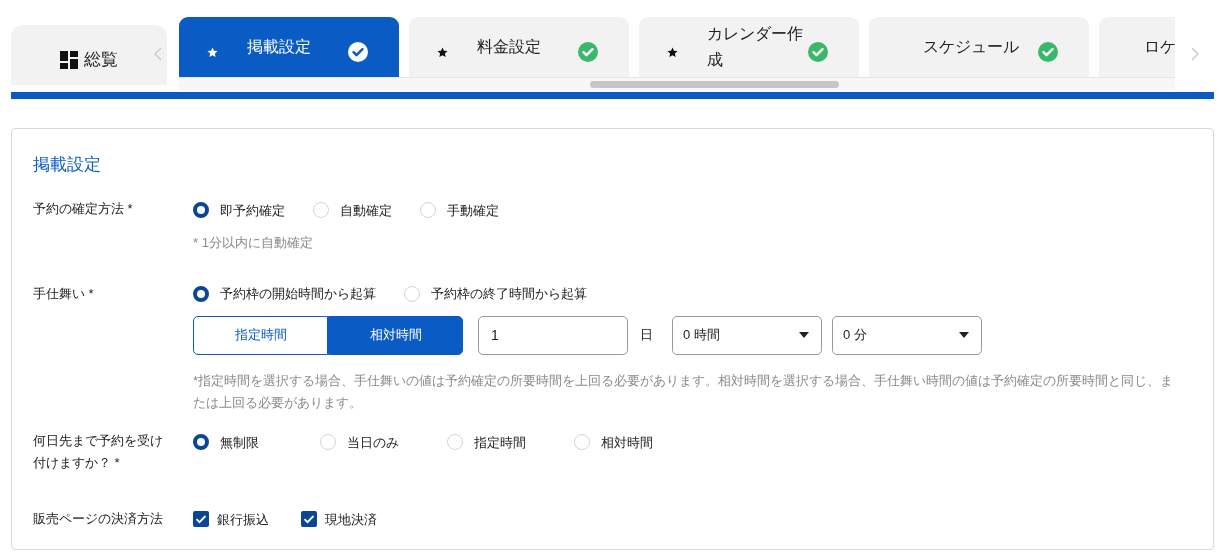 The image size is (1225, 560). I want to click on radio-label: 指定時間, so click(500, 442).